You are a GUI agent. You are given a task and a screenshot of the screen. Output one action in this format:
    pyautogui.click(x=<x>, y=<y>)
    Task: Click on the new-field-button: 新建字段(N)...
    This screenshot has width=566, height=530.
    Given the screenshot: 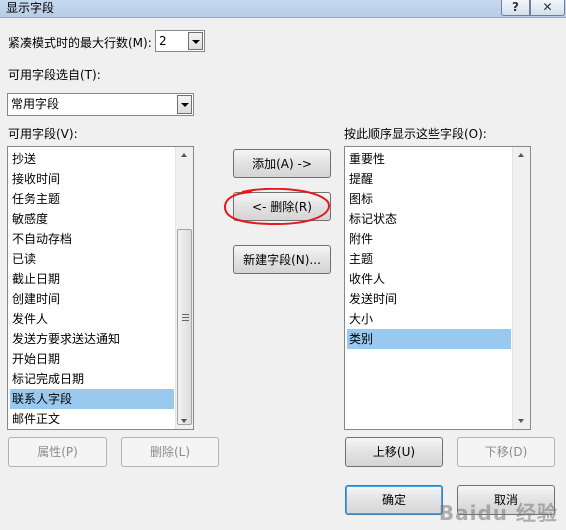 What is the action you would take?
    pyautogui.click(x=282, y=259)
    